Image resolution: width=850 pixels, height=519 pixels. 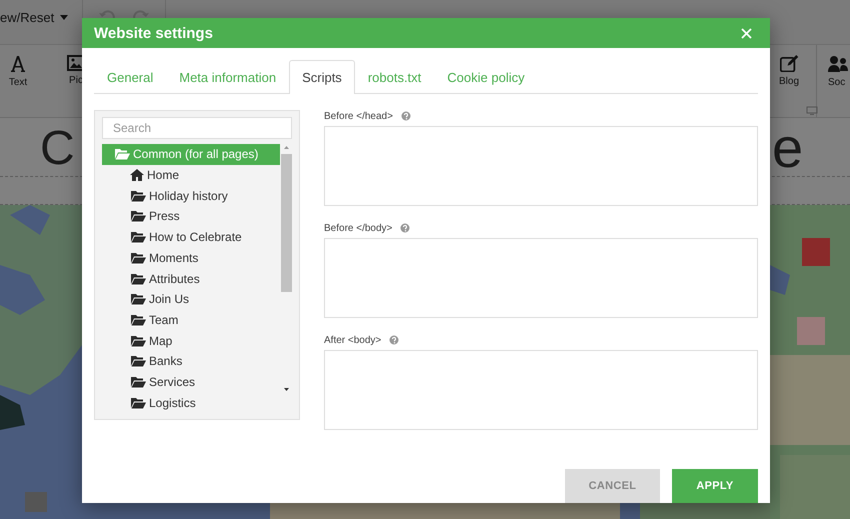 I want to click on tree-item: Press, so click(x=191, y=216).